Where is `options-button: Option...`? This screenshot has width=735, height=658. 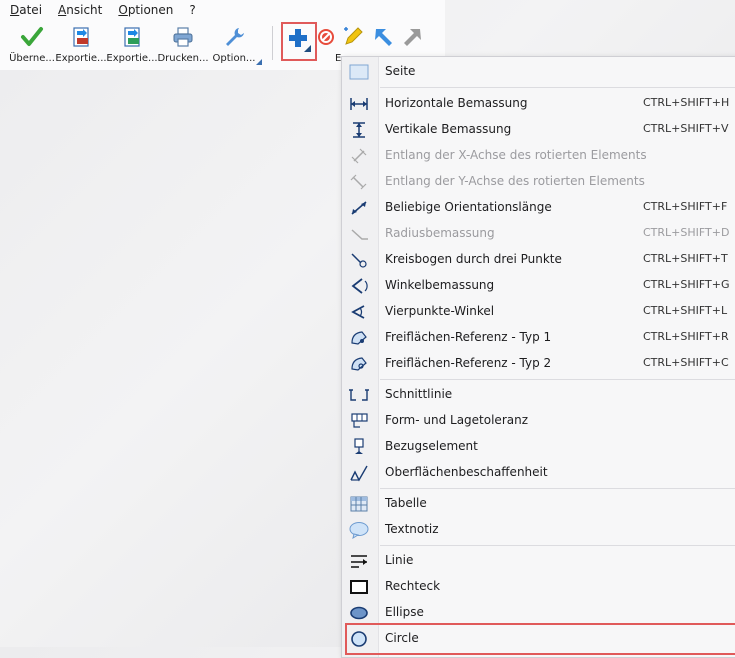
options-button: Option... is located at coordinates (234, 45).